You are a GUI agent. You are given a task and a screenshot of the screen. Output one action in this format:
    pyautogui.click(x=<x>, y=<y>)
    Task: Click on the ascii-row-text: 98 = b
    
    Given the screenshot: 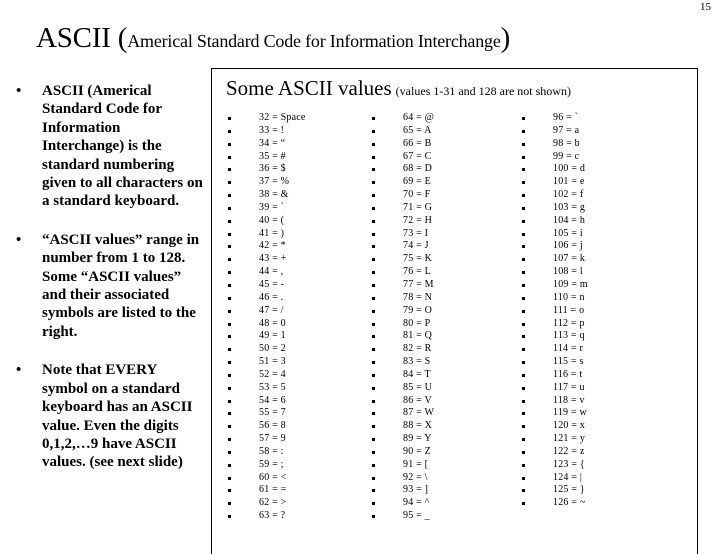 What is the action you would take?
    pyautogui.click(x=566, y=143)
    